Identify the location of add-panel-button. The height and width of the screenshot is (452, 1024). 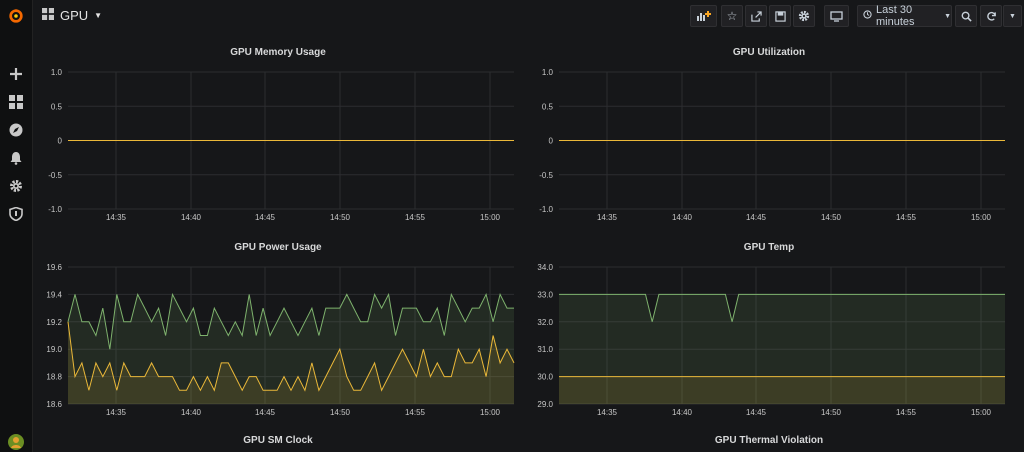
(703, 16).